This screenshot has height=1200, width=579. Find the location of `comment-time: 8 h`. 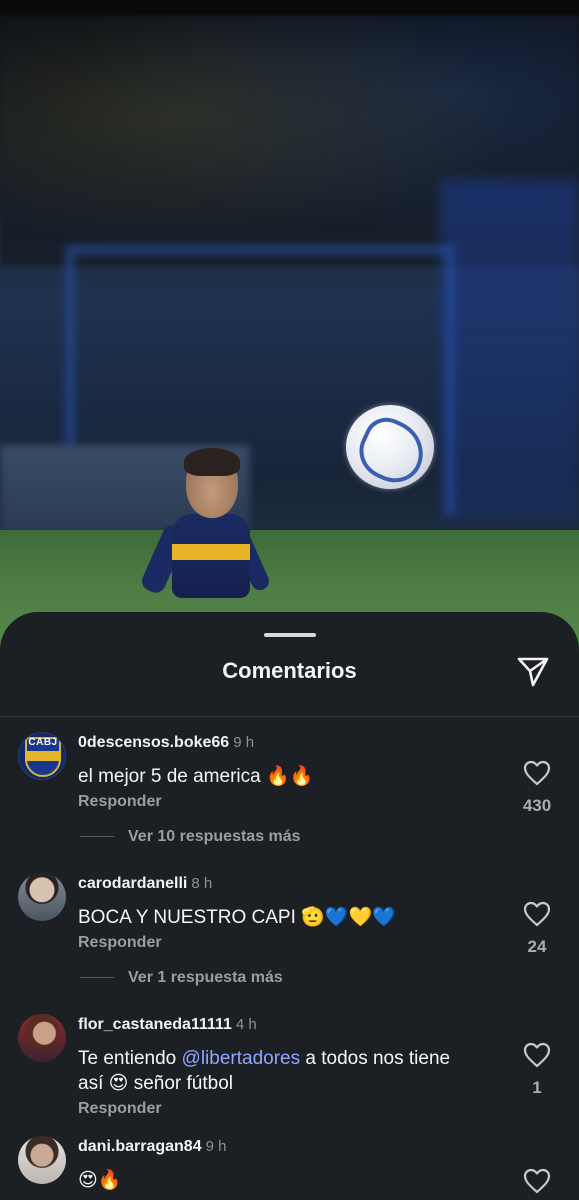

comment-time: 8 h is located at coordinates (202, 883).